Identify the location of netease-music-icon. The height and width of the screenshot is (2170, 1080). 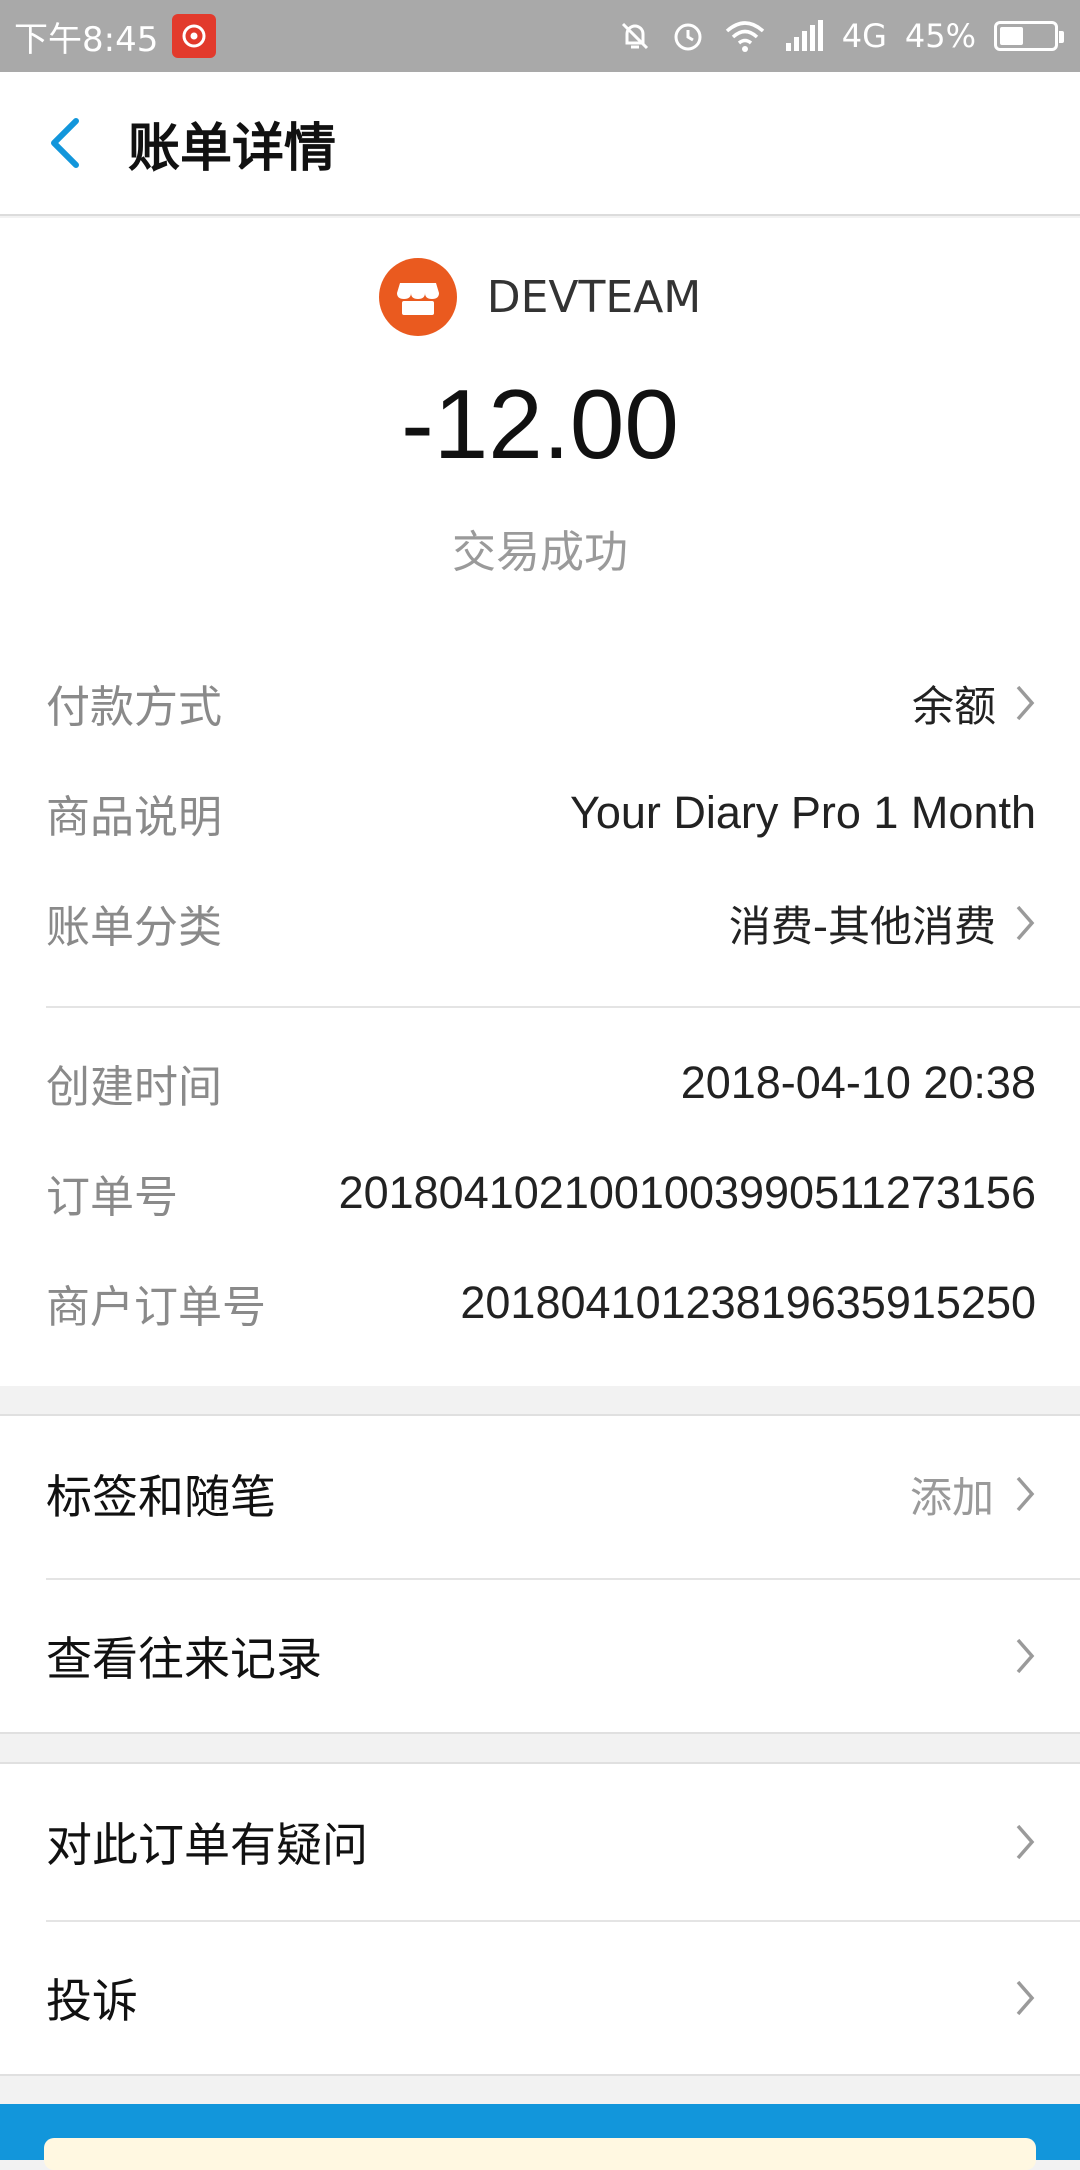
(194, 36).